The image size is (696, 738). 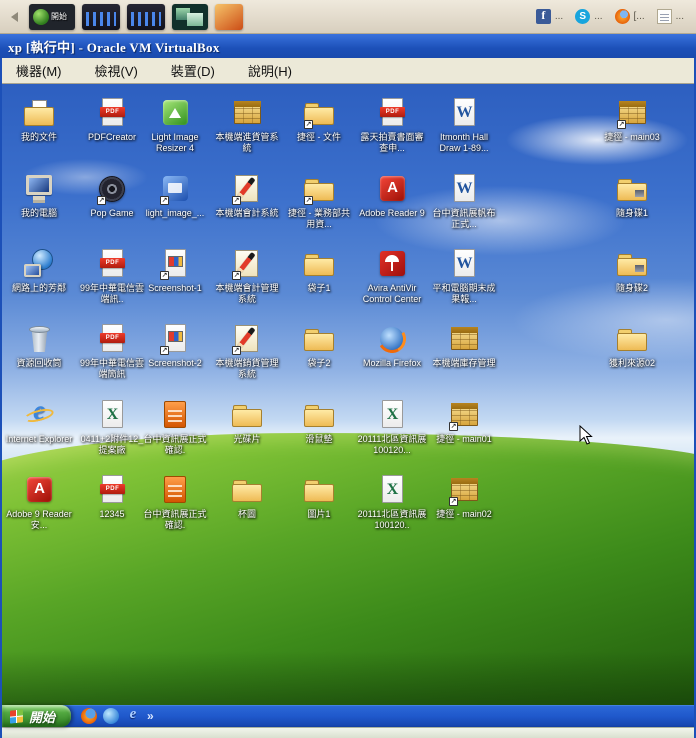 What do you see at coordinates (133, 715) in the screenshot?
I see `ie-quicklaunch-icon` at bounding box center [133, 715].